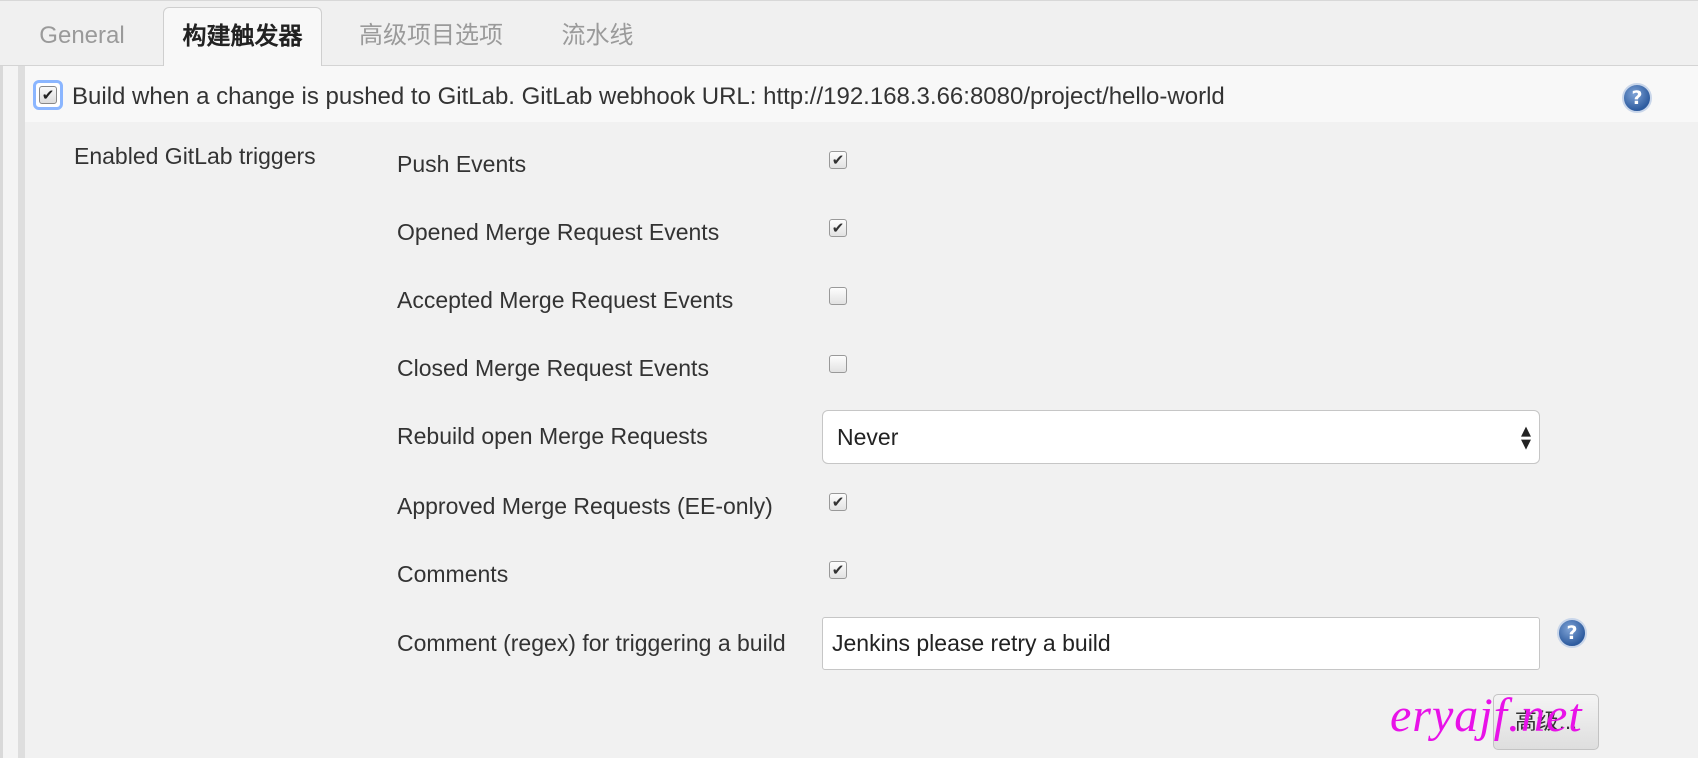 Image resolution: width=1698 pixels, height=758 pixels. What do you see at coordinates (838, 364) in the screenshot?
I see `closed-mr-events-checkbox` at bounding box center [838, 364].